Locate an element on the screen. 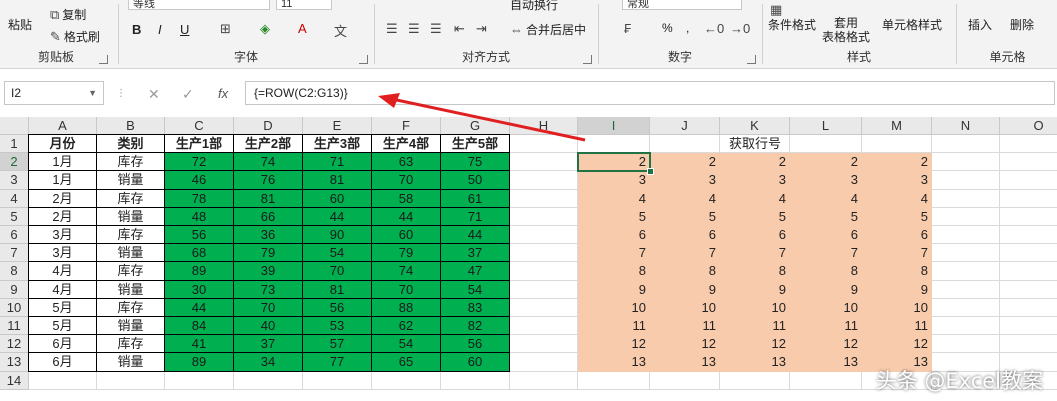 This screenshot has height=401, width=1057. cell-f8: 74 is located at coordinates (406, 271).